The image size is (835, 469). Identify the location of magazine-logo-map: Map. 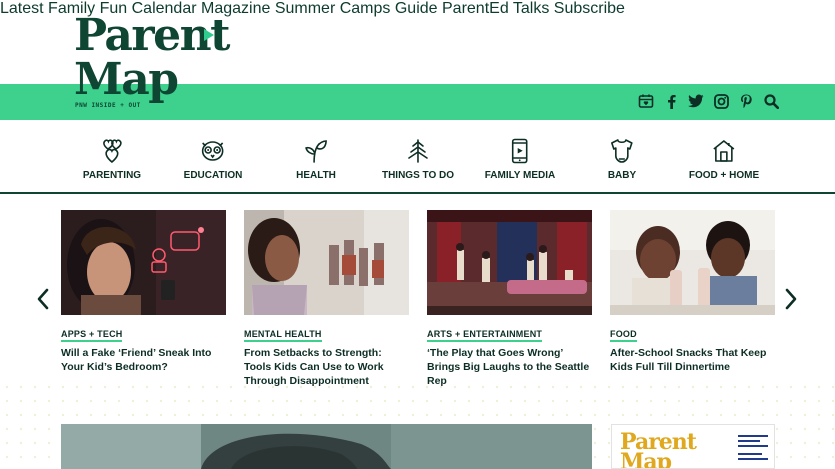
(646, 459).